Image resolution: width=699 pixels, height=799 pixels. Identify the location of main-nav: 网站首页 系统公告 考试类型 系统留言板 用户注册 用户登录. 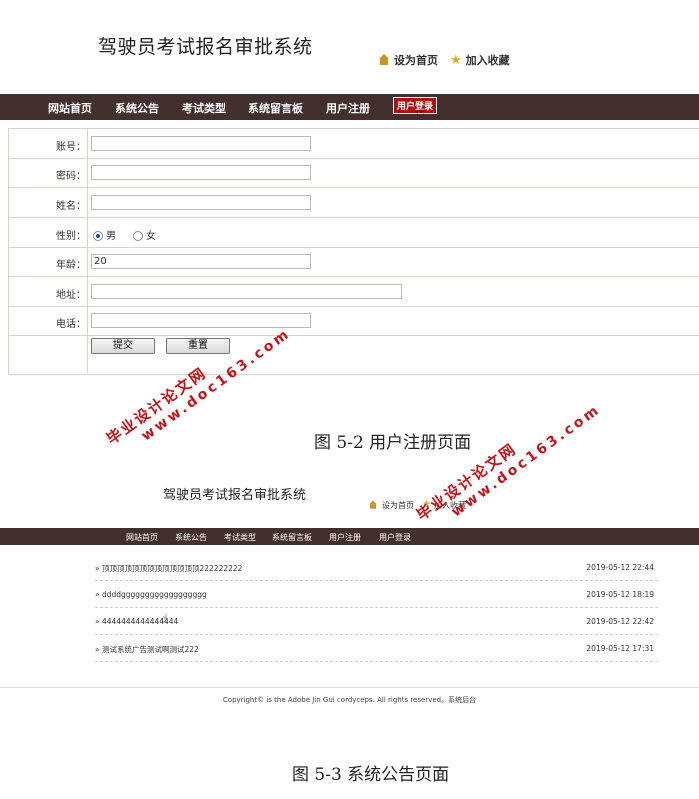
(349, 107).